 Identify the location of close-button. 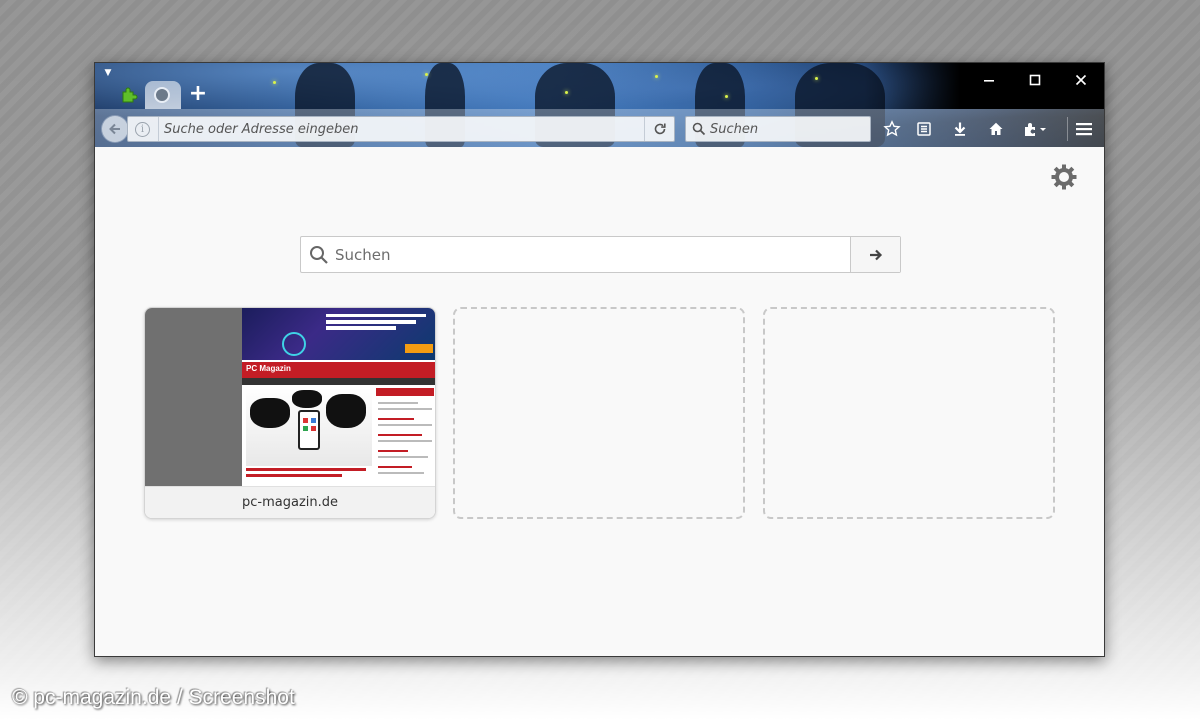
(1081, 80).